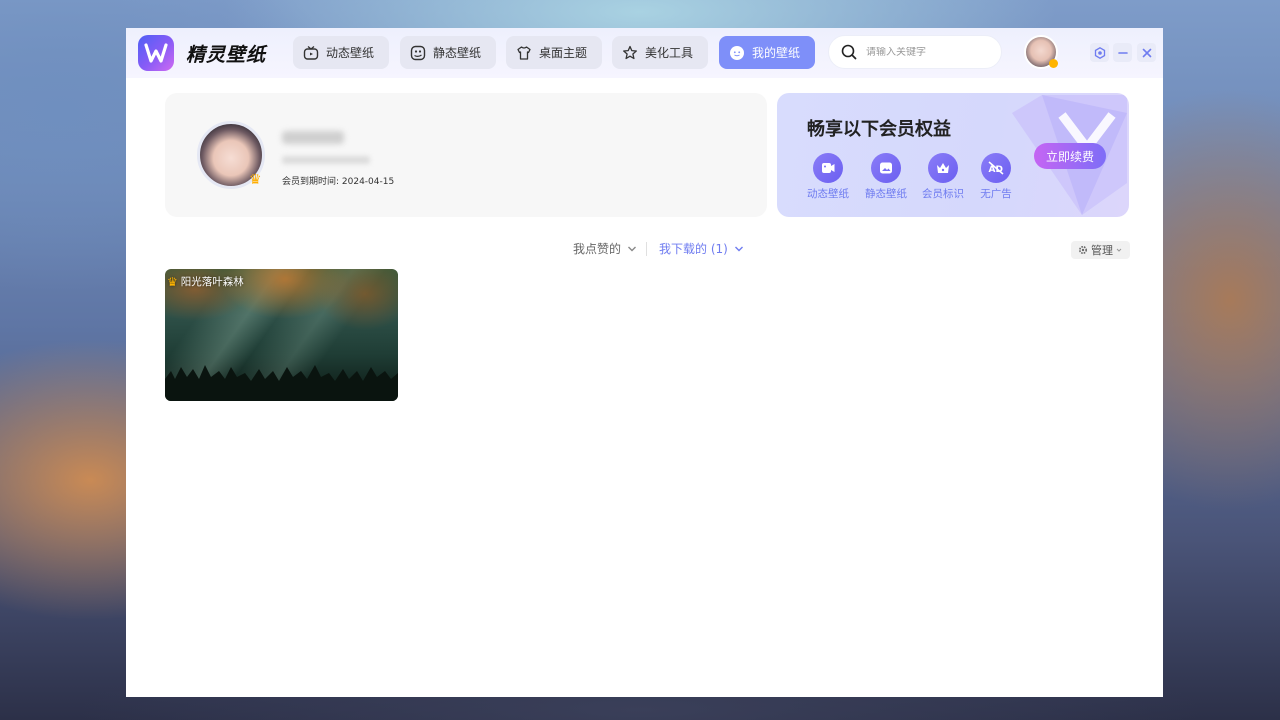 The height and width of the screenshot is (720, 1280). I want to click on expiry-label: 会员到期时间:, so click(312, 182).